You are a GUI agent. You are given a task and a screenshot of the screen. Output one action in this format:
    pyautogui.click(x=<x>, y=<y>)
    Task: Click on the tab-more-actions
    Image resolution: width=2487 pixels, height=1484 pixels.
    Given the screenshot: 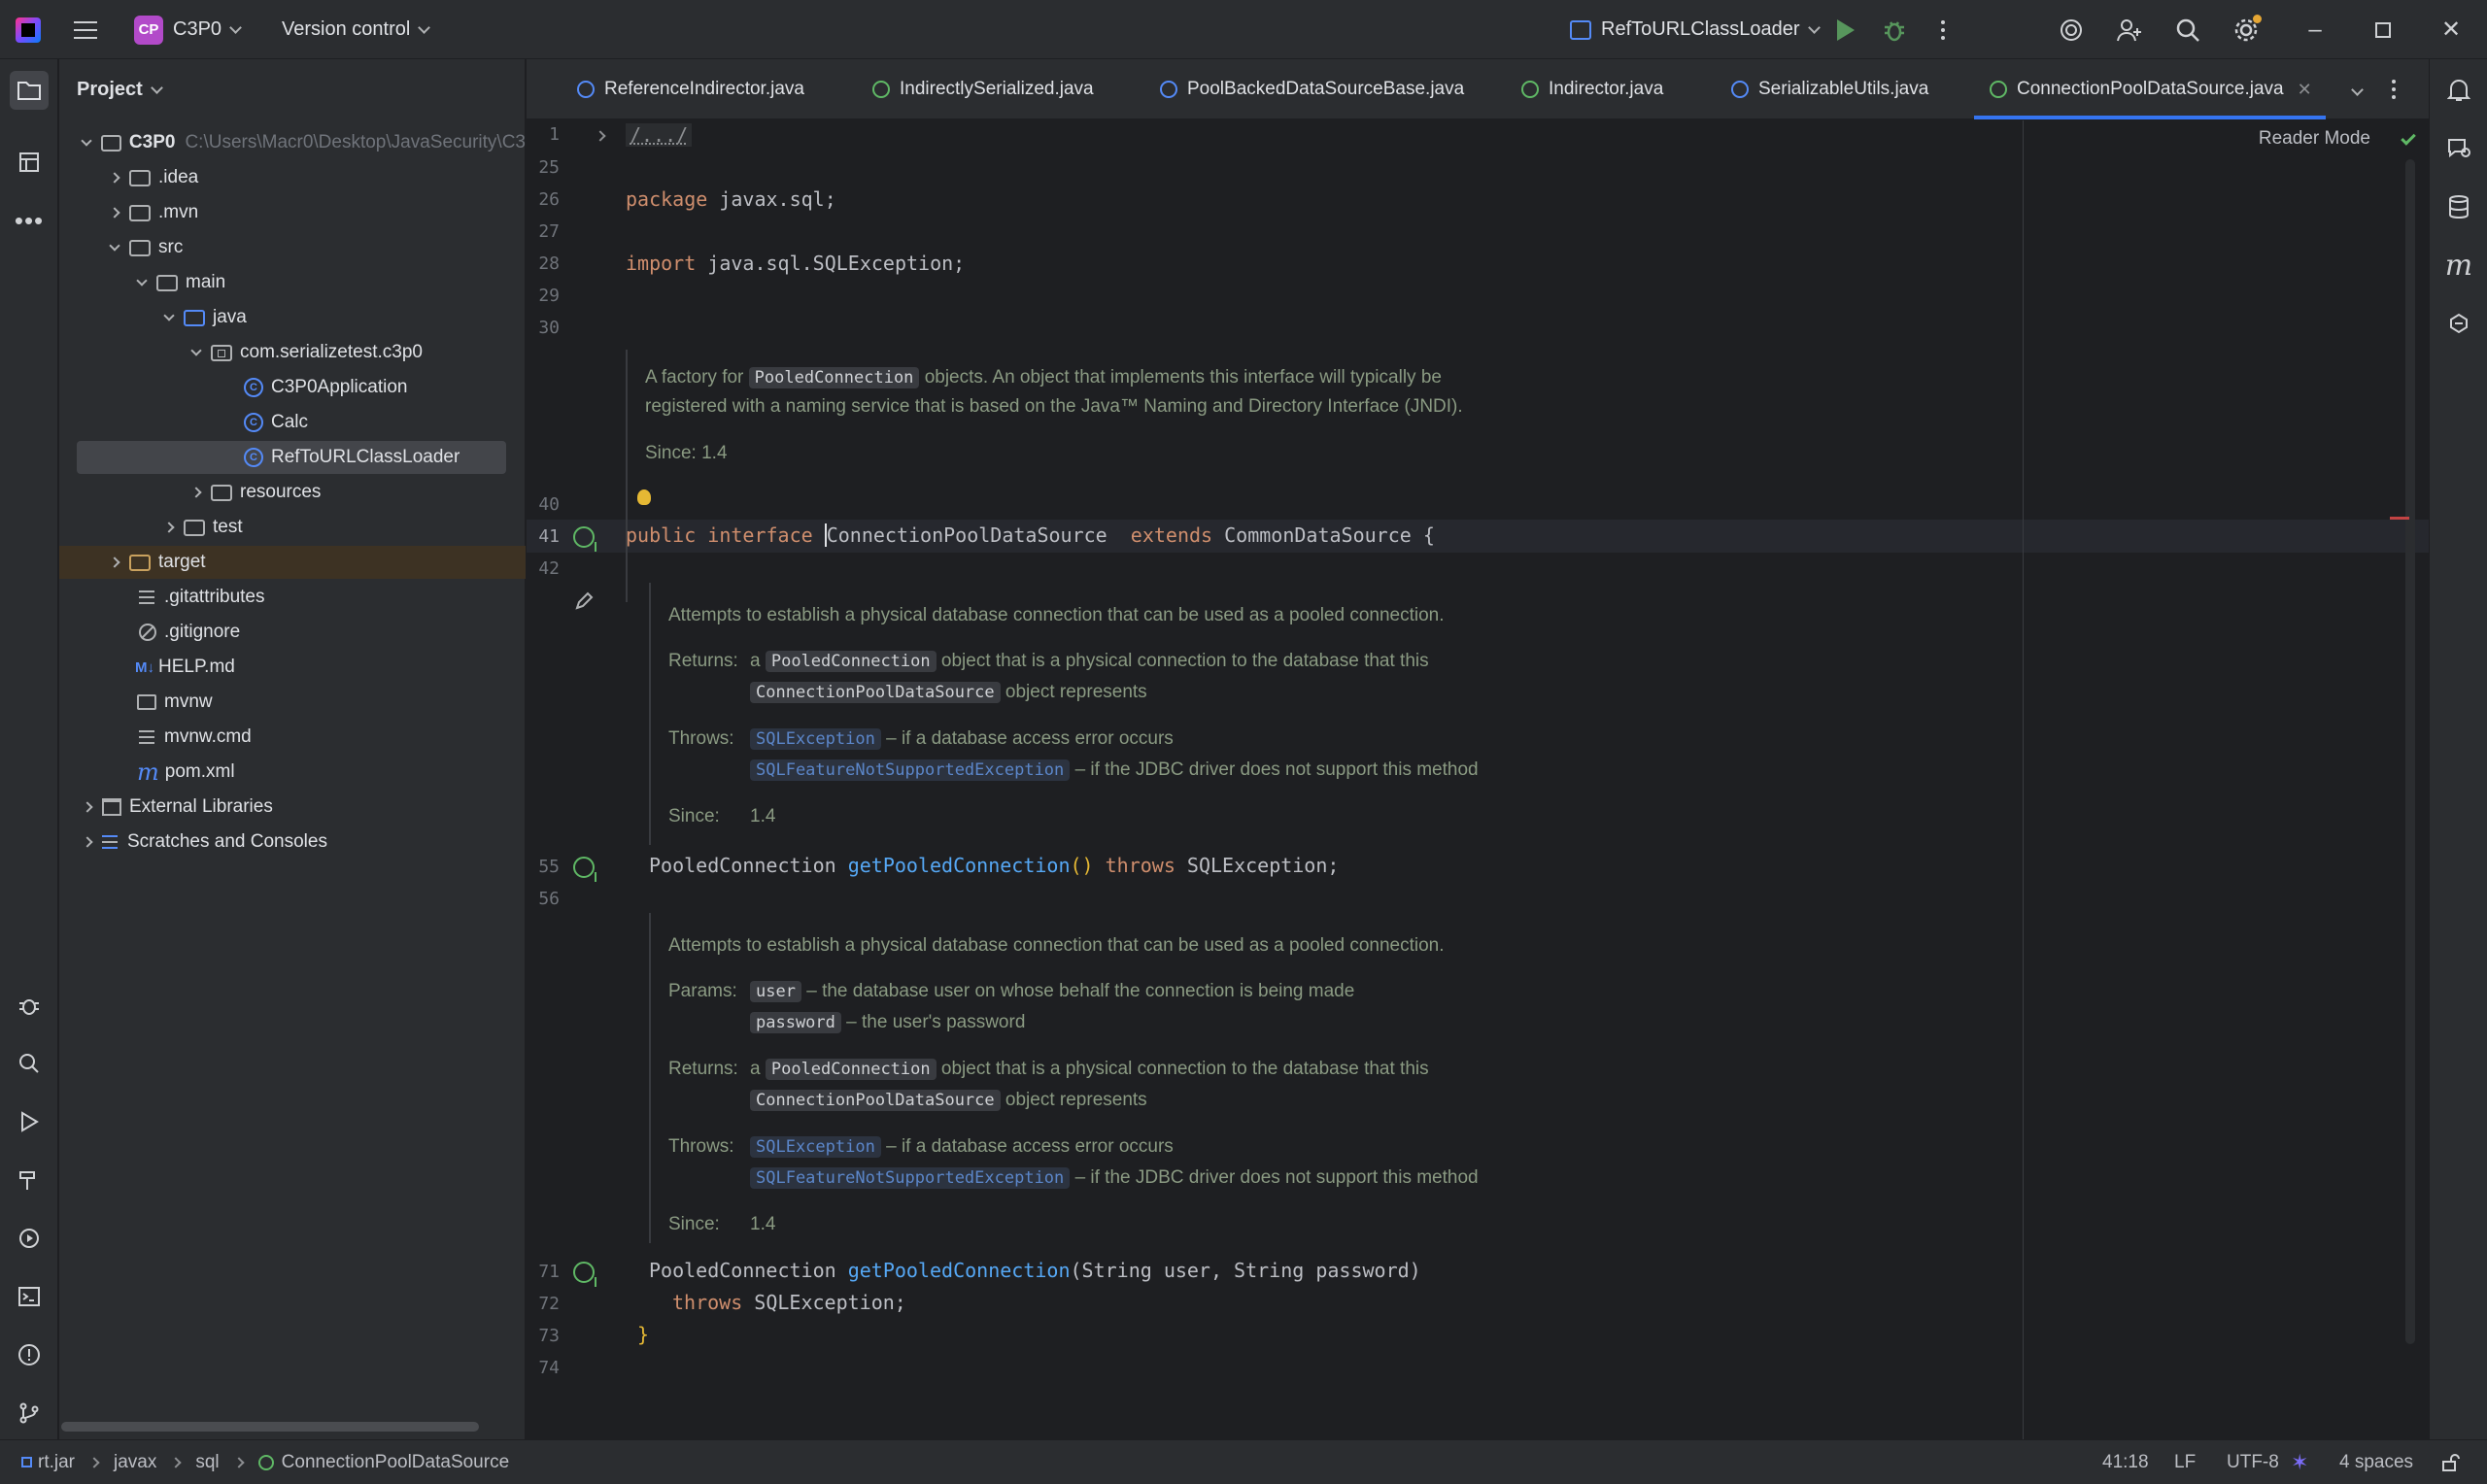 What is the action you would take?
    pyautogui.click(x=2394, y=89)
    